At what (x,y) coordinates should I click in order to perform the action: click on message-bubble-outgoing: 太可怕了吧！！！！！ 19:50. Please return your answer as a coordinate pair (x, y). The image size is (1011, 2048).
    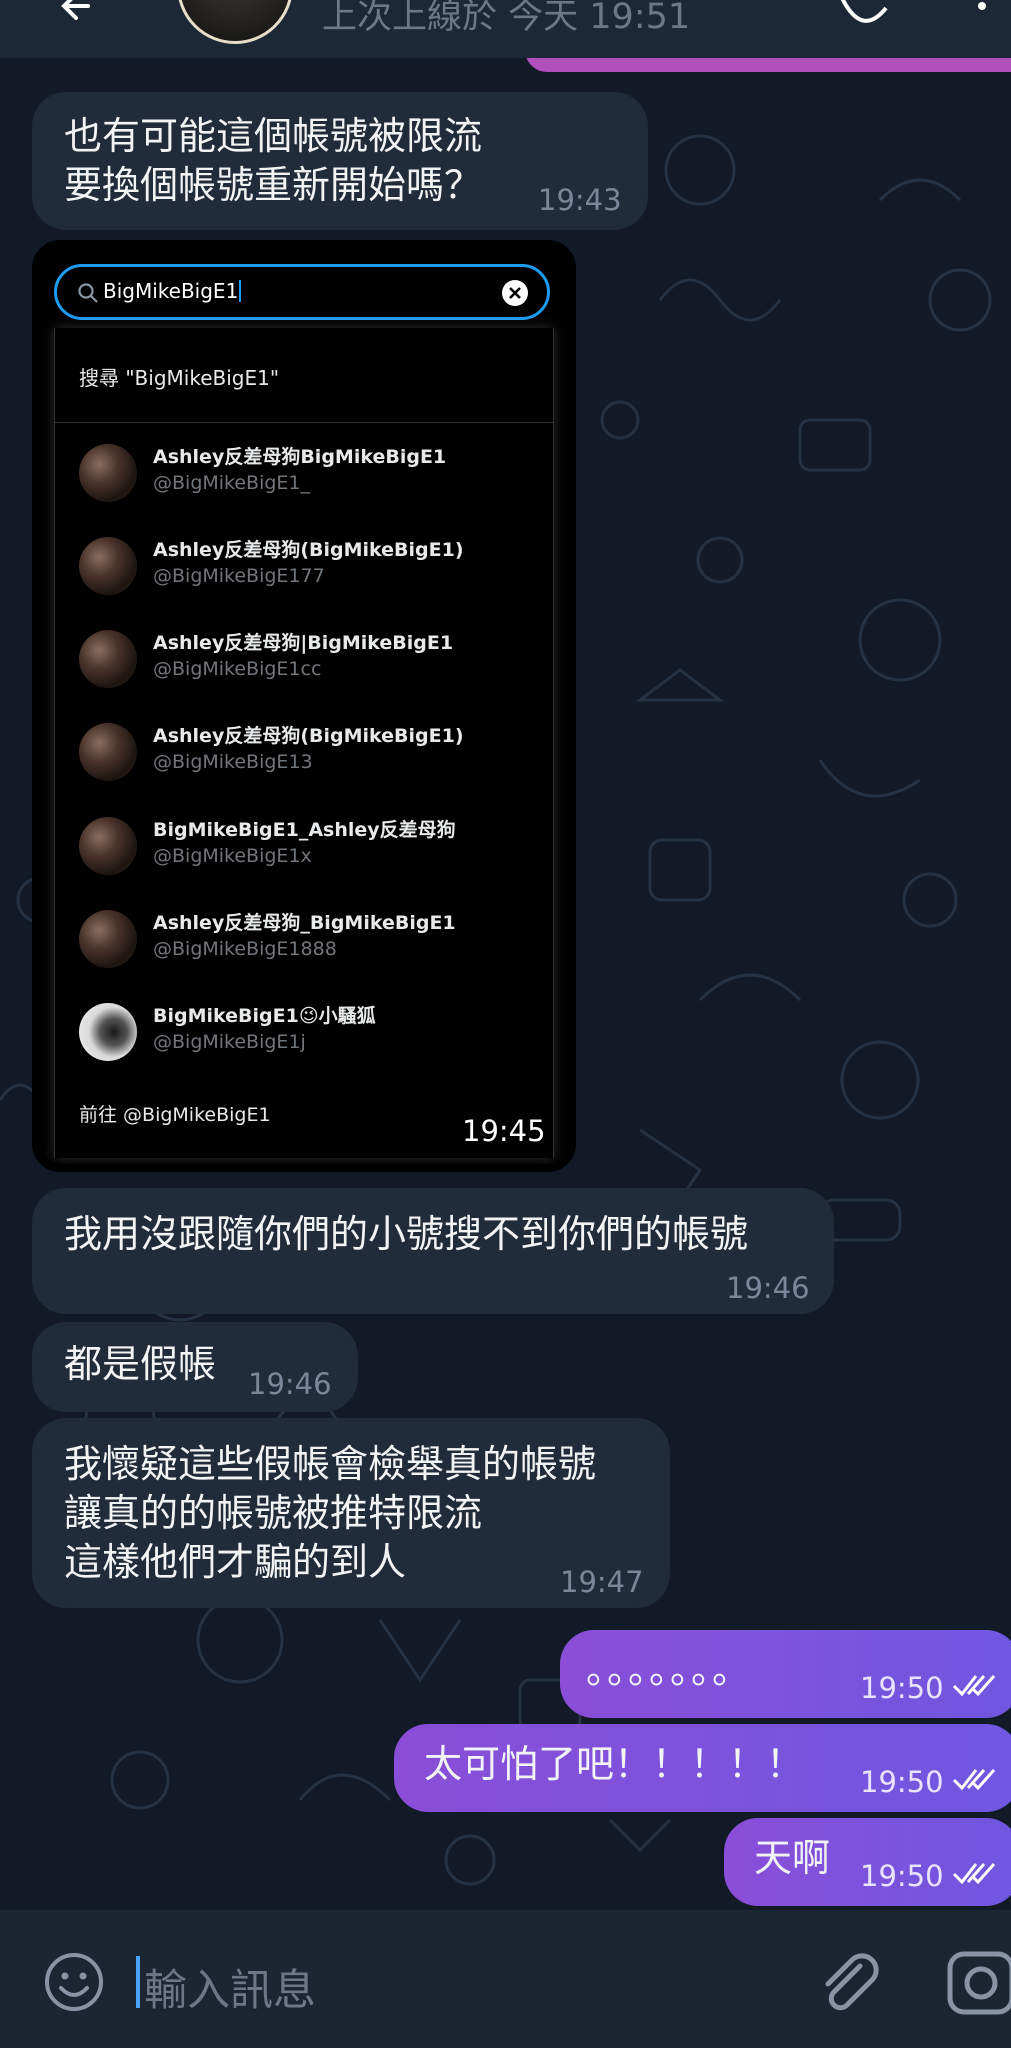
    Looking at the image, I should click on (702, 1768).